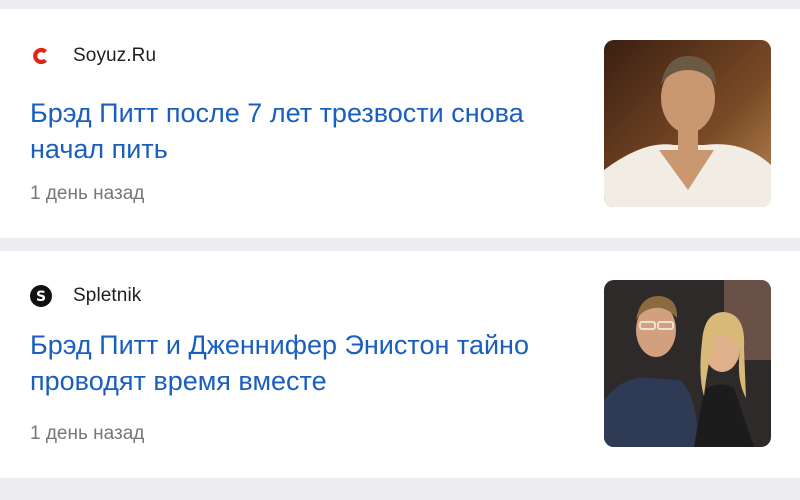 The height and width of the screenshot is (500, 800). Describe the element at coordinates (41, 56) in the screenshot. I see `soyuz-logo-icon` at that location.